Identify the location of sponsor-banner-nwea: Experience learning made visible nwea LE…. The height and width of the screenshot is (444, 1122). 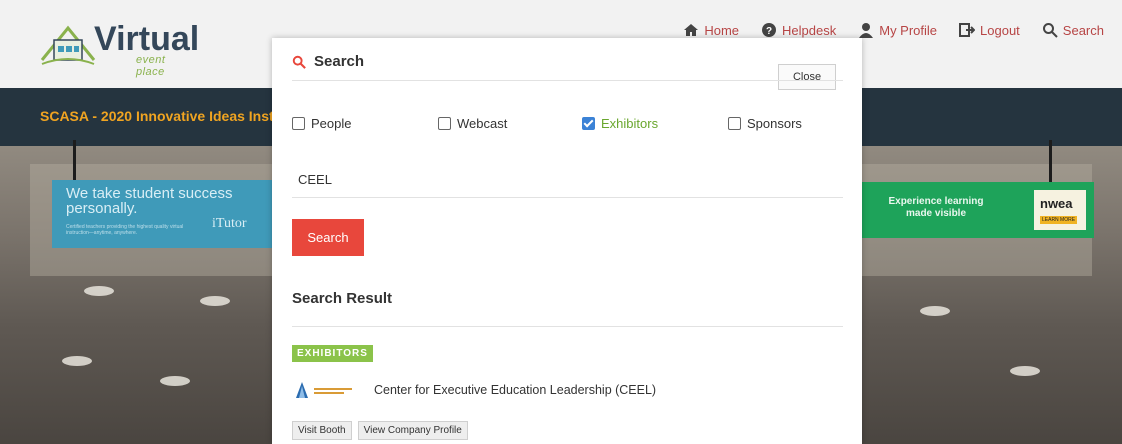
(978, 210).